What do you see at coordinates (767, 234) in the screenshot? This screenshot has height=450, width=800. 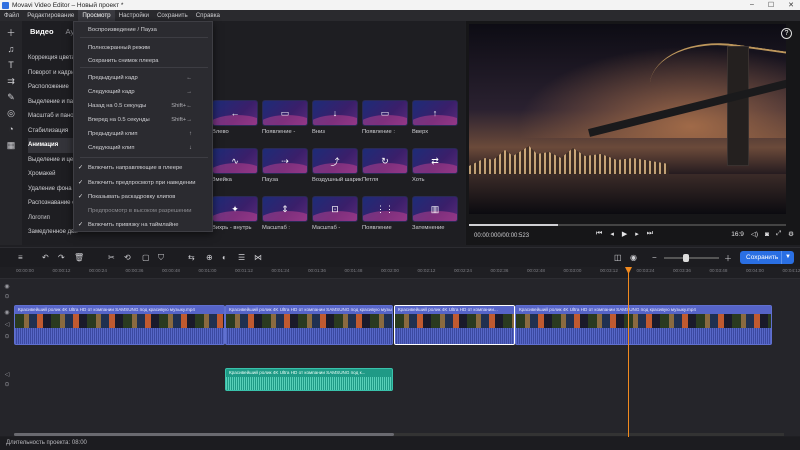 I see `snapshot-icon: ◙` at bounding box center [767, 234].